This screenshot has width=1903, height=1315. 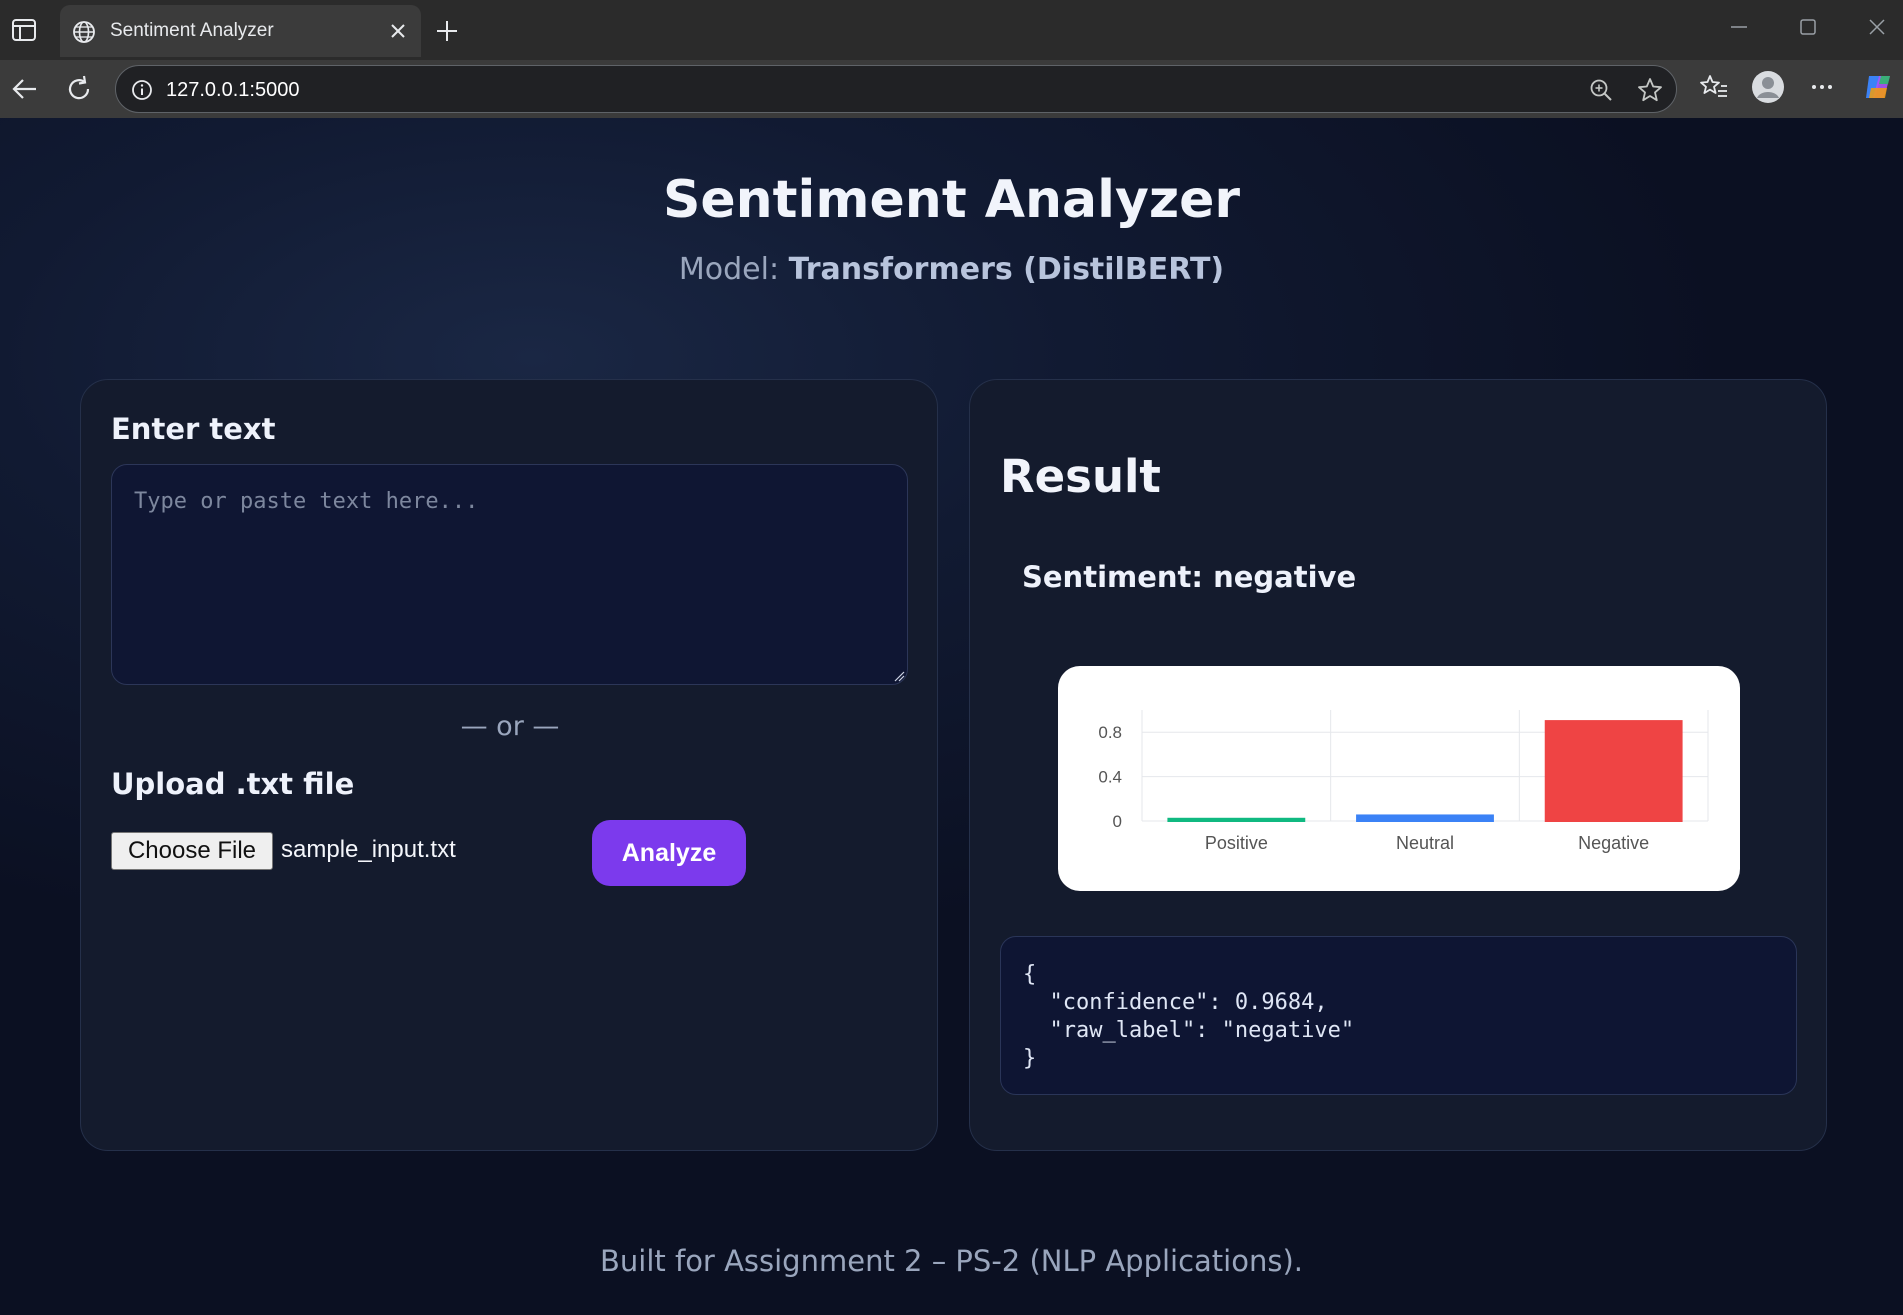 I want to click on upload-label: Upload .txt file, so click(x=233, y=784).